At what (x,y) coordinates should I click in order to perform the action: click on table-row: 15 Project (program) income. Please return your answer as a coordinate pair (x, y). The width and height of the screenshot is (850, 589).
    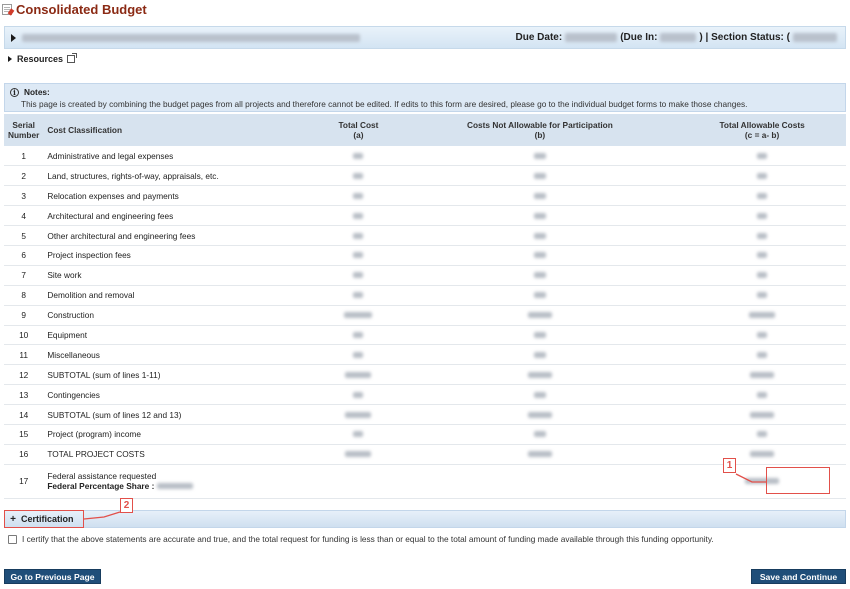
    Looking at the image, I should click on (425, 434).